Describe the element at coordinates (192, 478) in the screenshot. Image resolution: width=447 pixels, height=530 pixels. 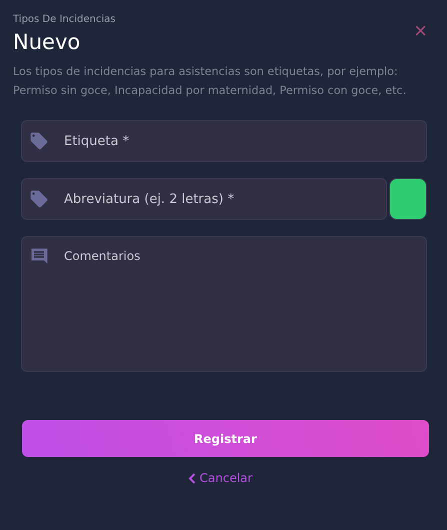
I see `chevron-left-icon` at that location.